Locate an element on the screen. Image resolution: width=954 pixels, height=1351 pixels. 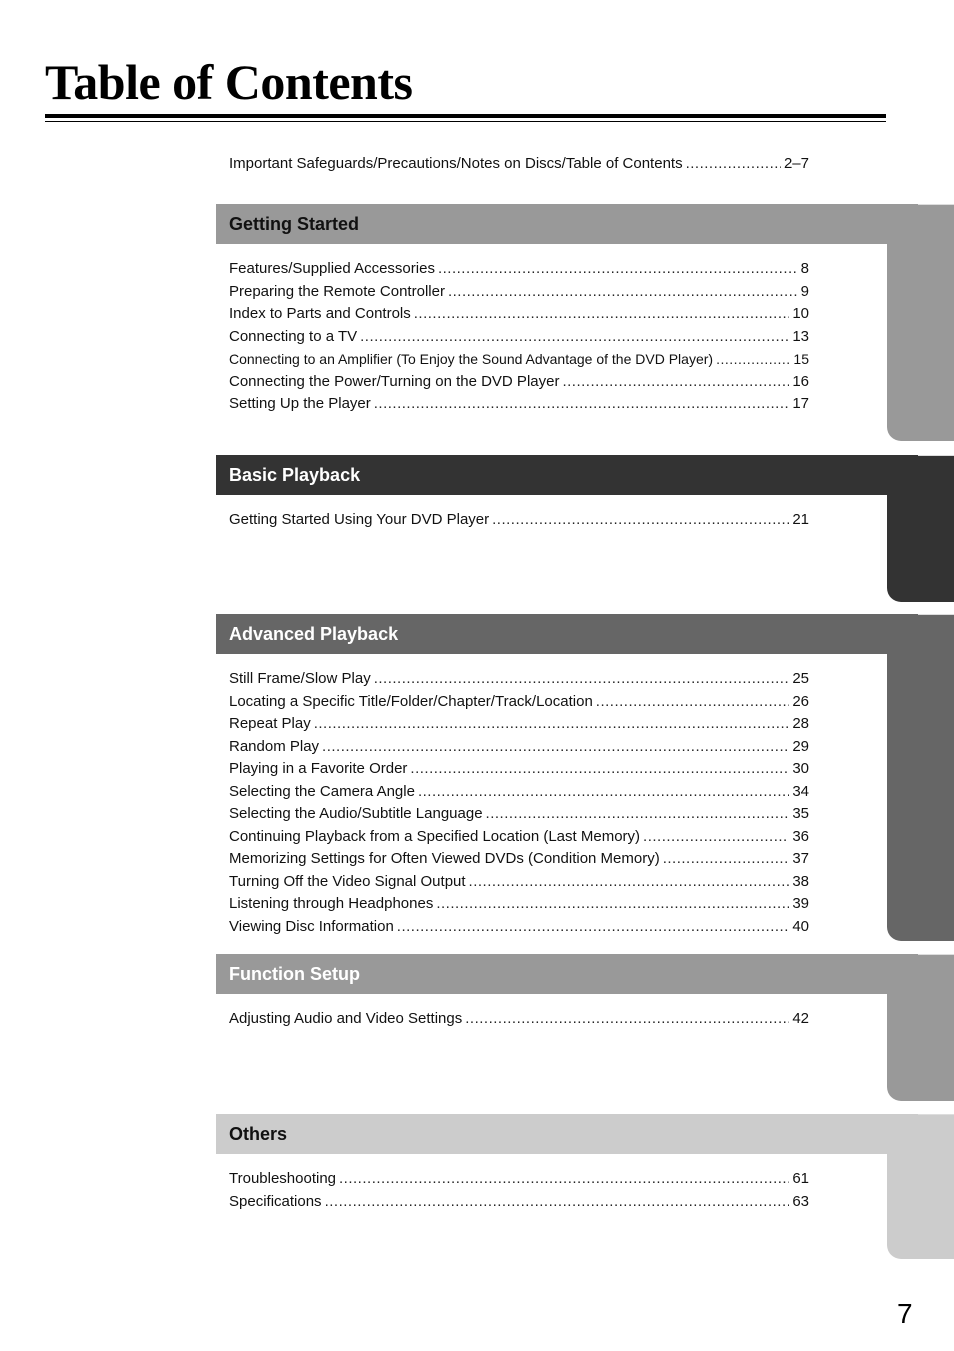
toc-entry: Still Frame/Slow Play 25 is located at coordinates (519, 679).